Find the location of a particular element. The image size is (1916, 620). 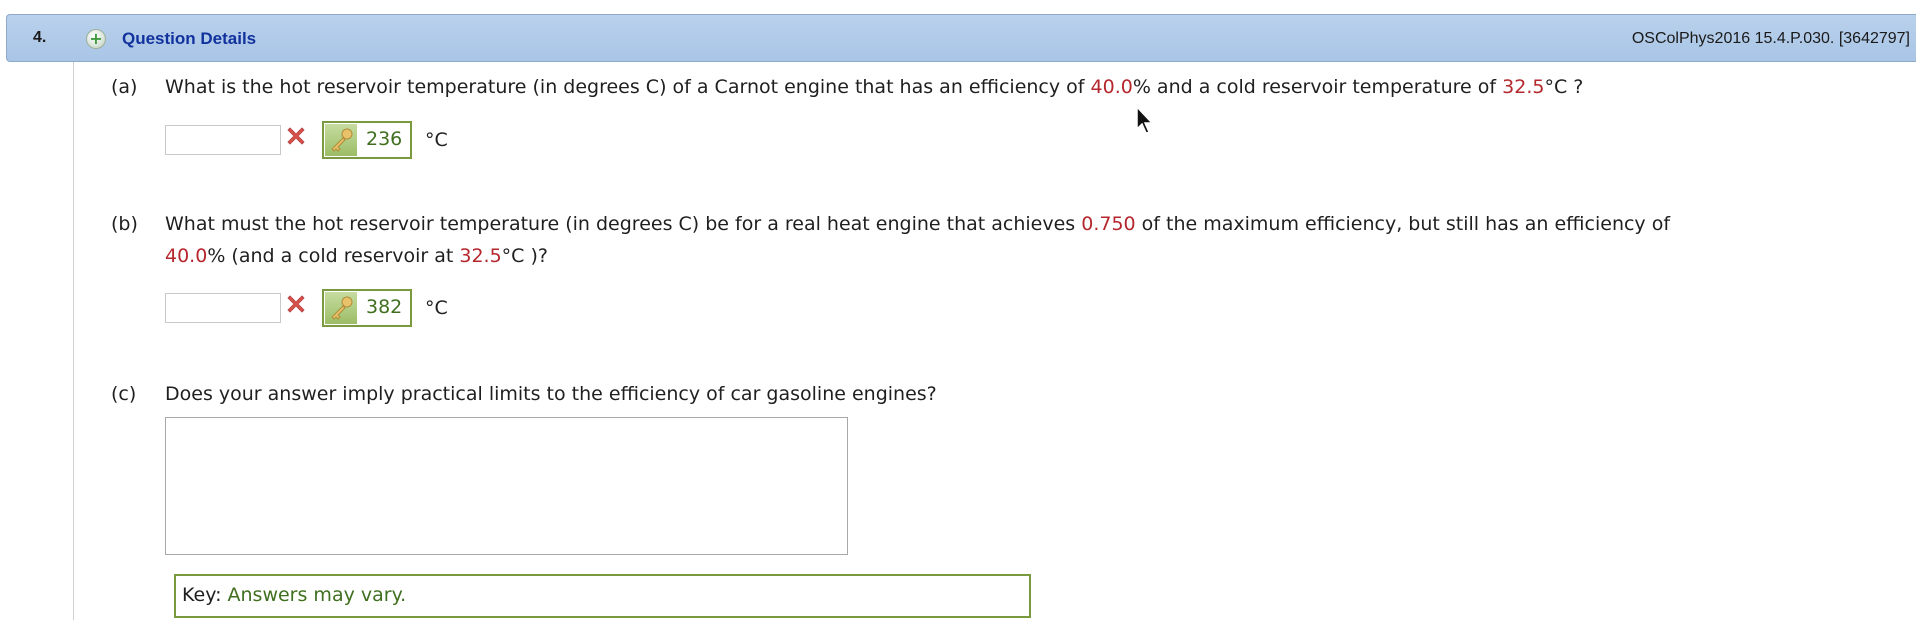

part-a-cold-temp-value: 32.5 is located at coordinates (1523, 87).